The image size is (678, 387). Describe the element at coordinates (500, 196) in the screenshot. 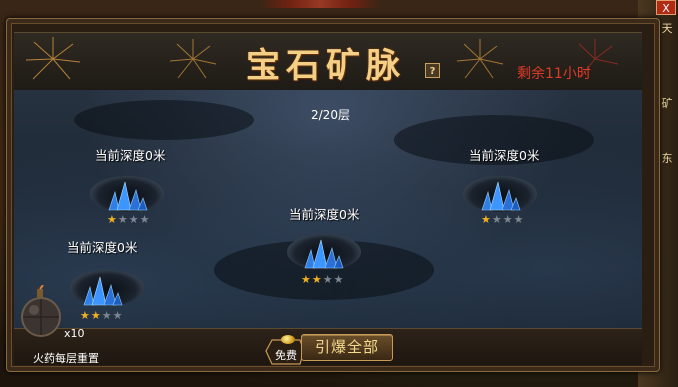

I see `mine-2-crystal-icon` at that location.